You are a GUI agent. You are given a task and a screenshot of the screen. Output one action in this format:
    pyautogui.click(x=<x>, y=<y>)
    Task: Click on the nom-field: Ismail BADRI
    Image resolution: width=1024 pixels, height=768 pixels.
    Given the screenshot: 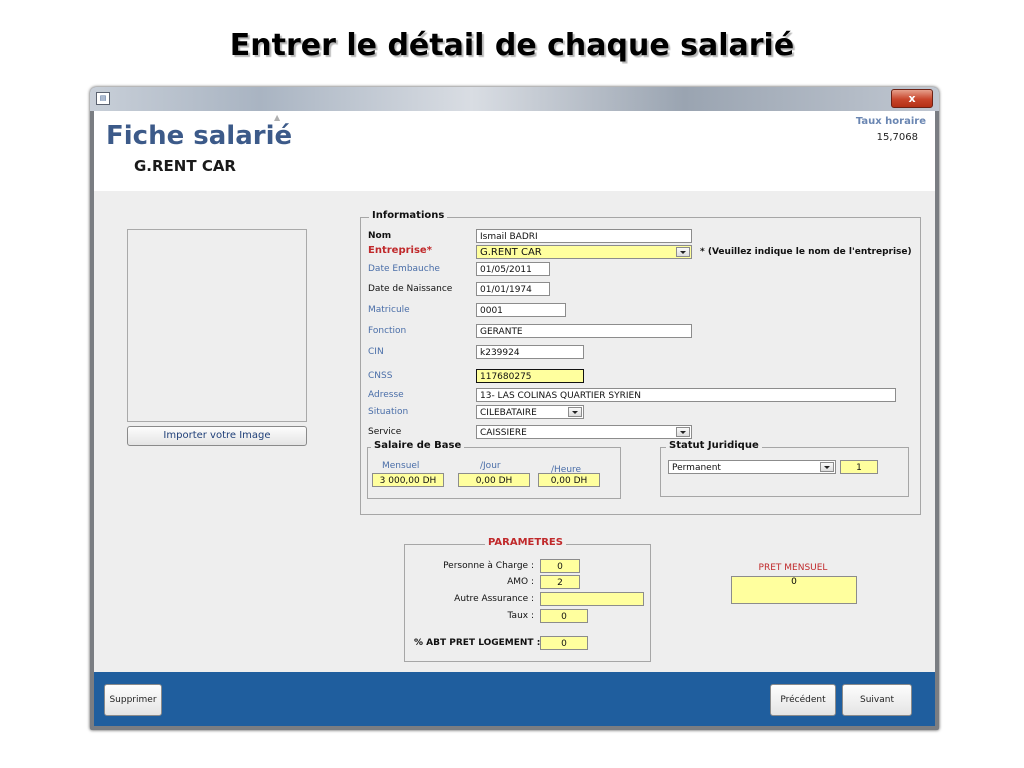 What is the action you would take?
    pyautogui.click(x=584, y=236)
    